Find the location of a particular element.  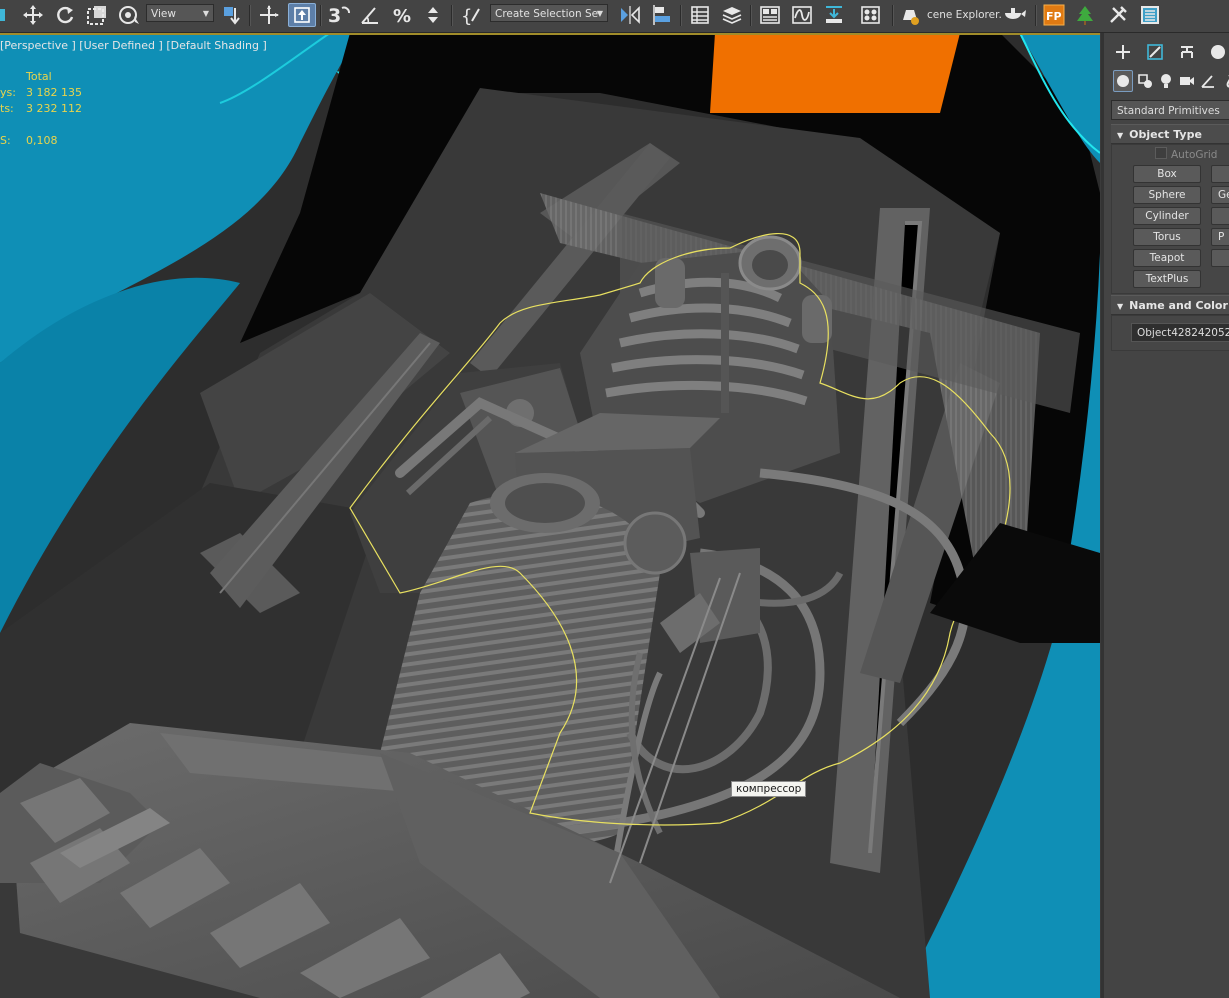

render-setup-icon is located at coordinates (910, 15).